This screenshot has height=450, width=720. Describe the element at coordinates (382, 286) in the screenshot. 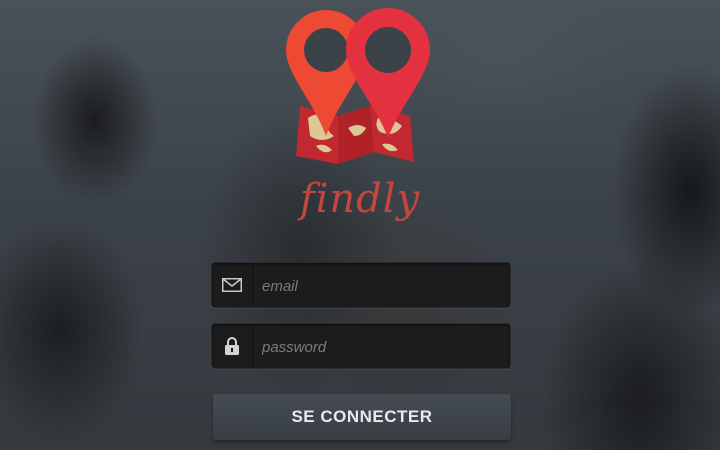

I see `email-input` at that location.